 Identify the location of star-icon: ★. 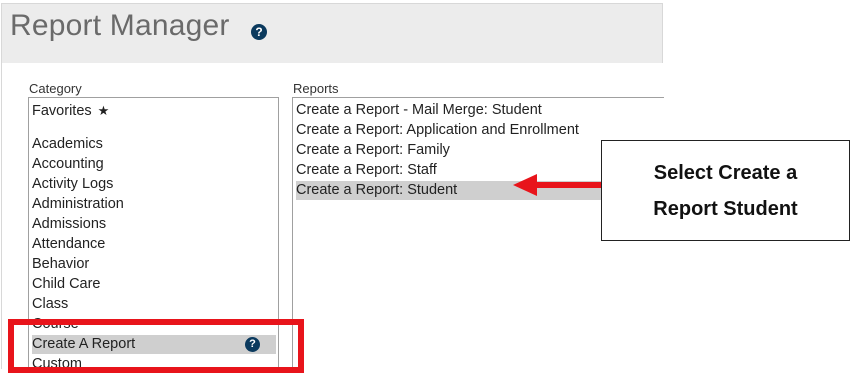
(103, 110).